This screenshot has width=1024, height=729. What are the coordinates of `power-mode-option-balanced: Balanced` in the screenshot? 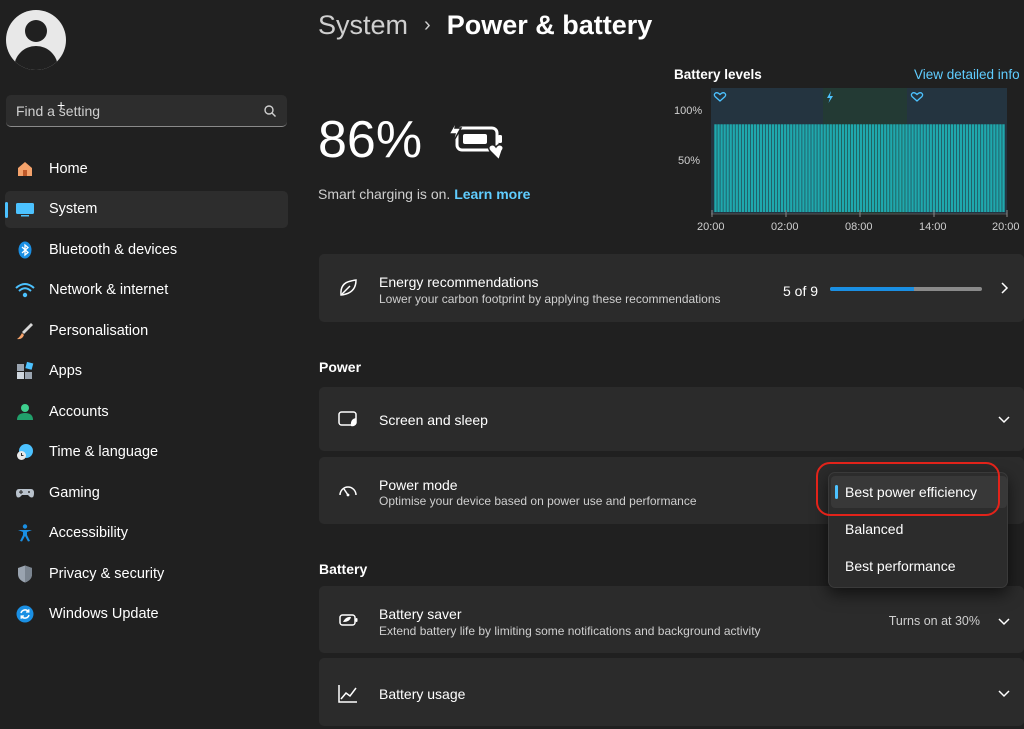 It's located at (919, 529).